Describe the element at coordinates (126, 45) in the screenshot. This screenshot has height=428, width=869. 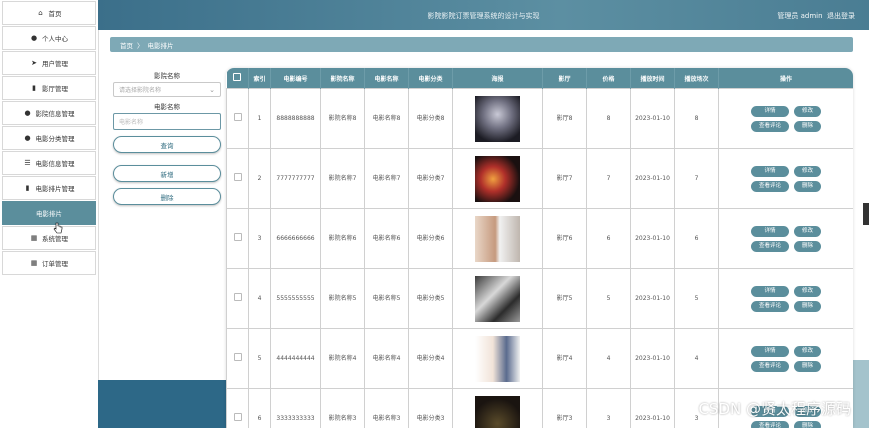
I see `breadcrumb-home: 首页` at that location.